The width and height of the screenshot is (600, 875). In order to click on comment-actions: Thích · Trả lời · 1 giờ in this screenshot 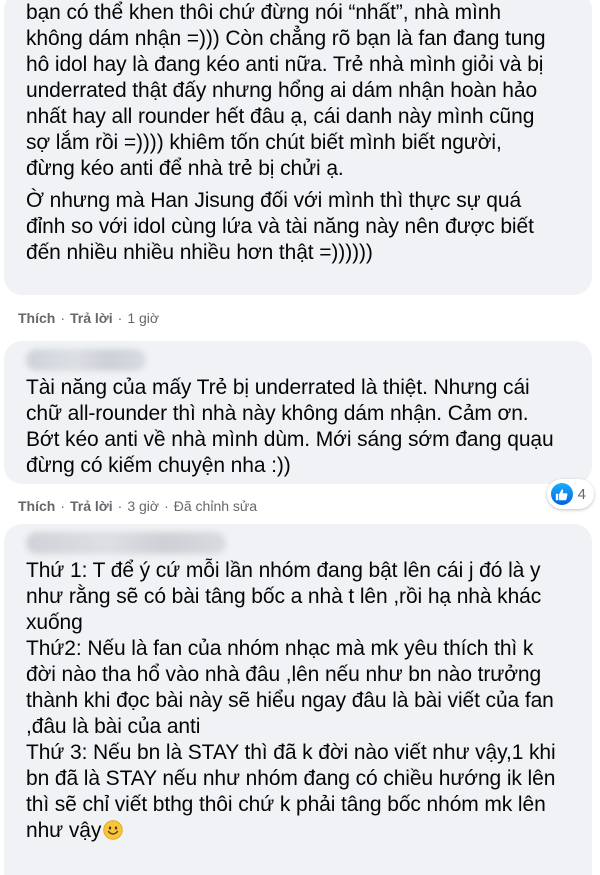, I will do `click(88, 318)`.